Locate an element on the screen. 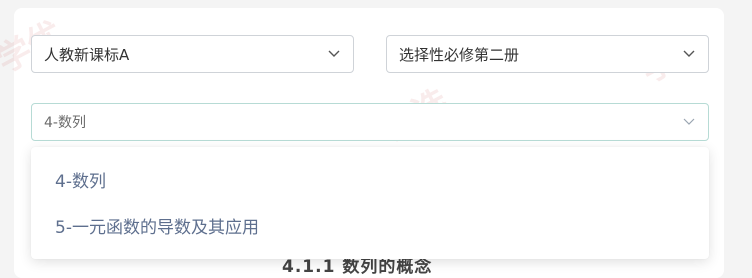 The image size is (752, 278). edition-select: 人教新课标A is located at coordinates (192, 54).